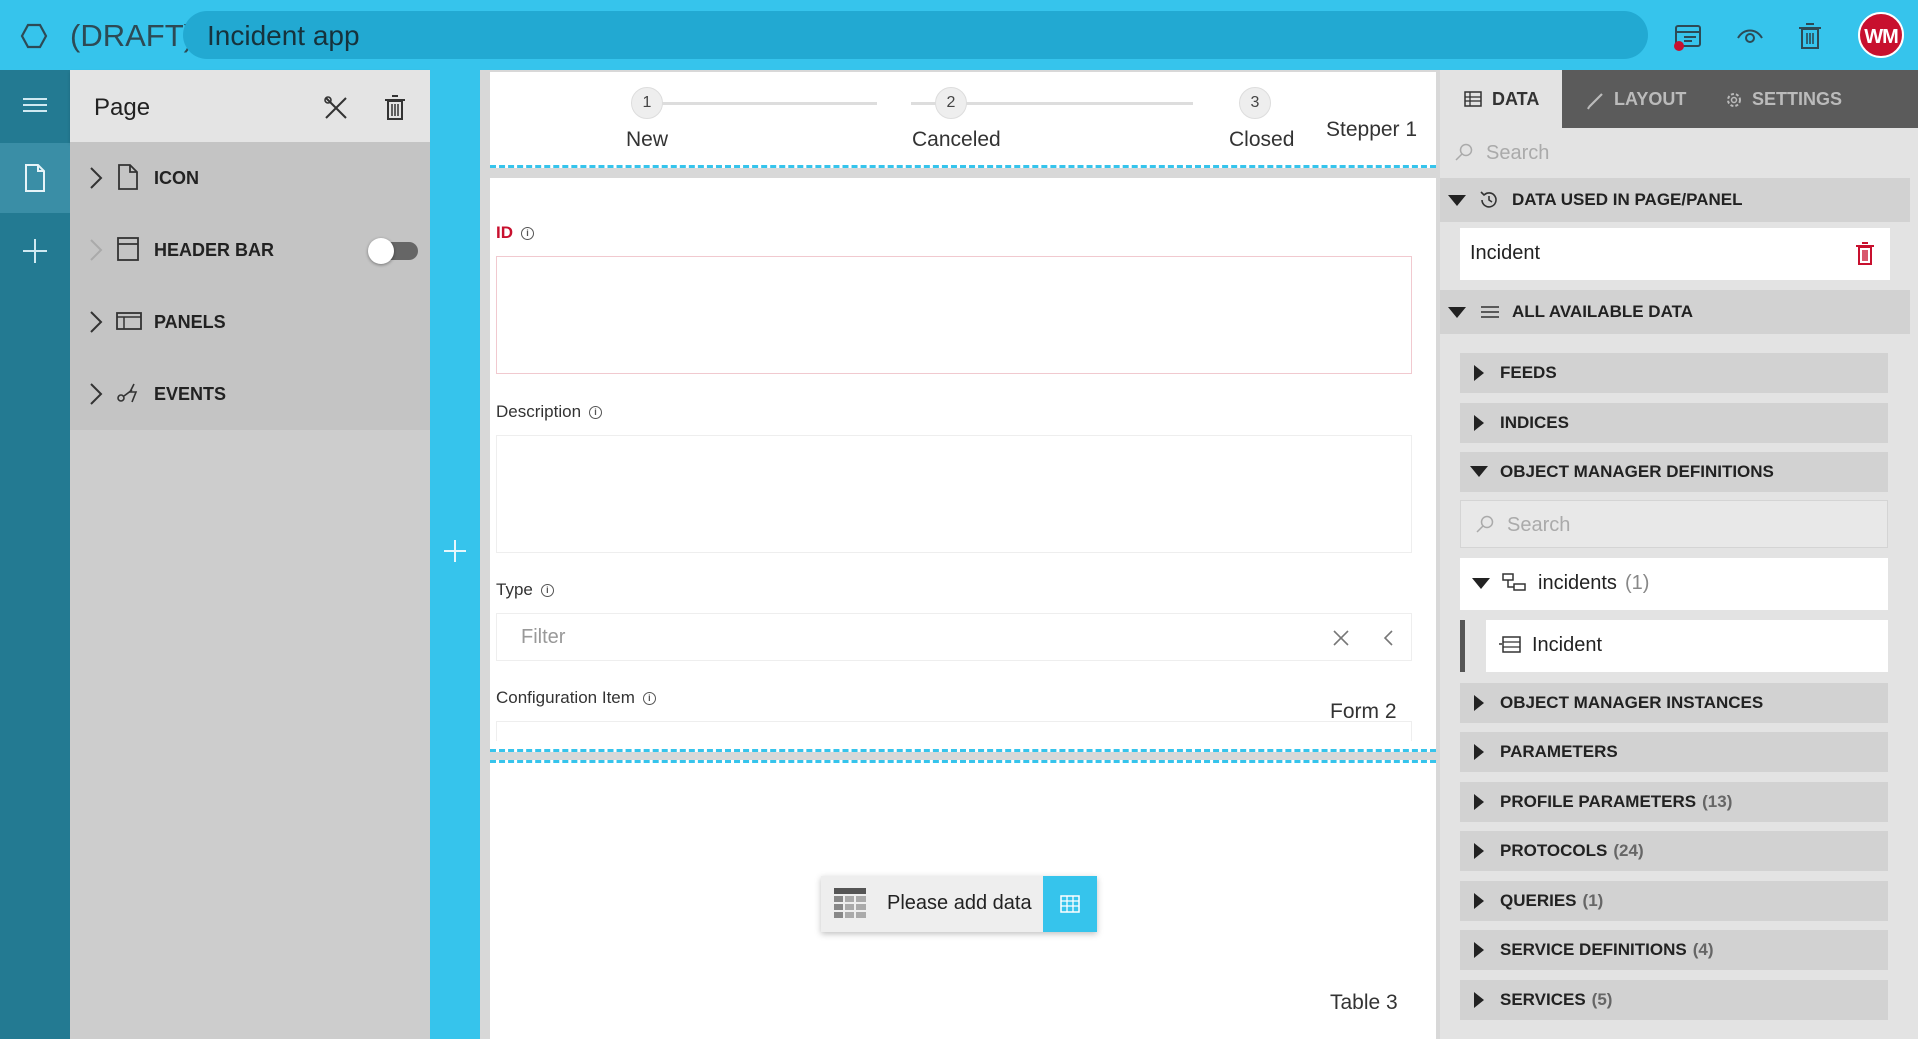 This screenshot has width=1918, height=1039. What do you see at coordinates (1262, 139) in the screenshot?
I see `step-label: Closed` at bounding box center [1262, 139].